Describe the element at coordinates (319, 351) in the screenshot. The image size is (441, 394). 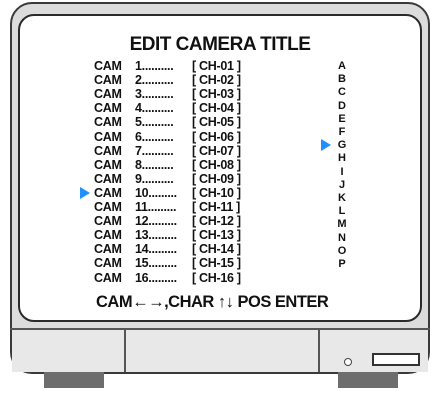
I see `base-divider-right` at that location.